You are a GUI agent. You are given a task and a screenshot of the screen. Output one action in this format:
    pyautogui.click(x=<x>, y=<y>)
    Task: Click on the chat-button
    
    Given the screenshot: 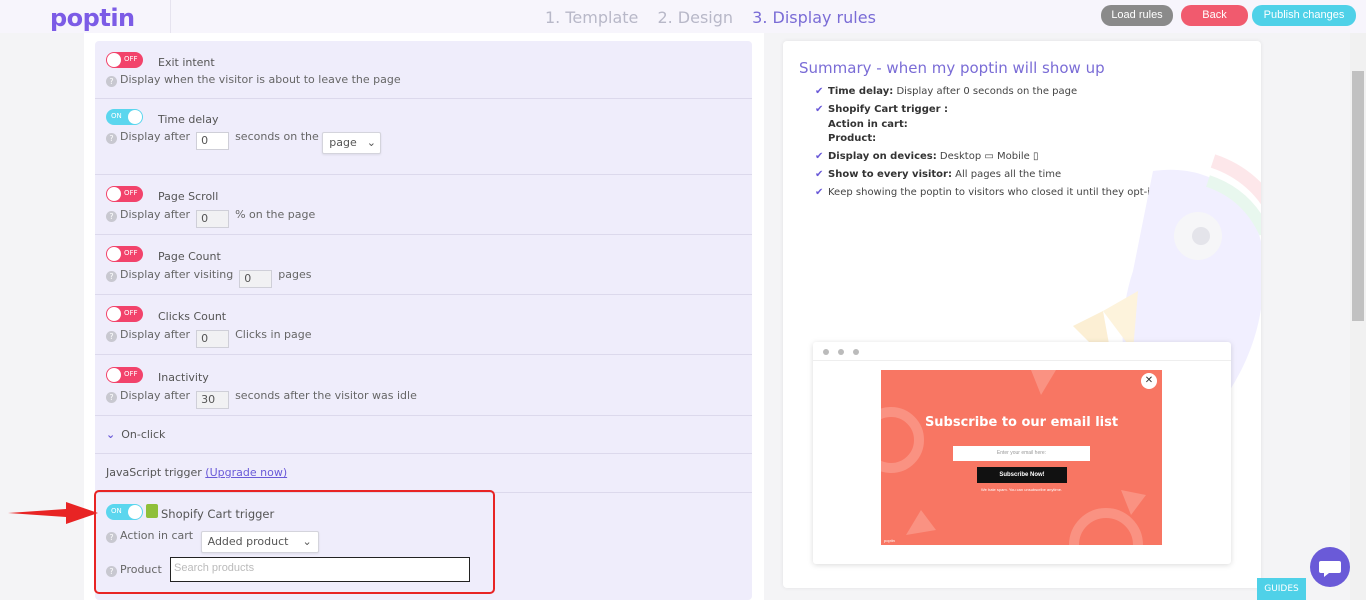 What is the action you would take?
    pyautogui.click(x=1330, y=567)
    